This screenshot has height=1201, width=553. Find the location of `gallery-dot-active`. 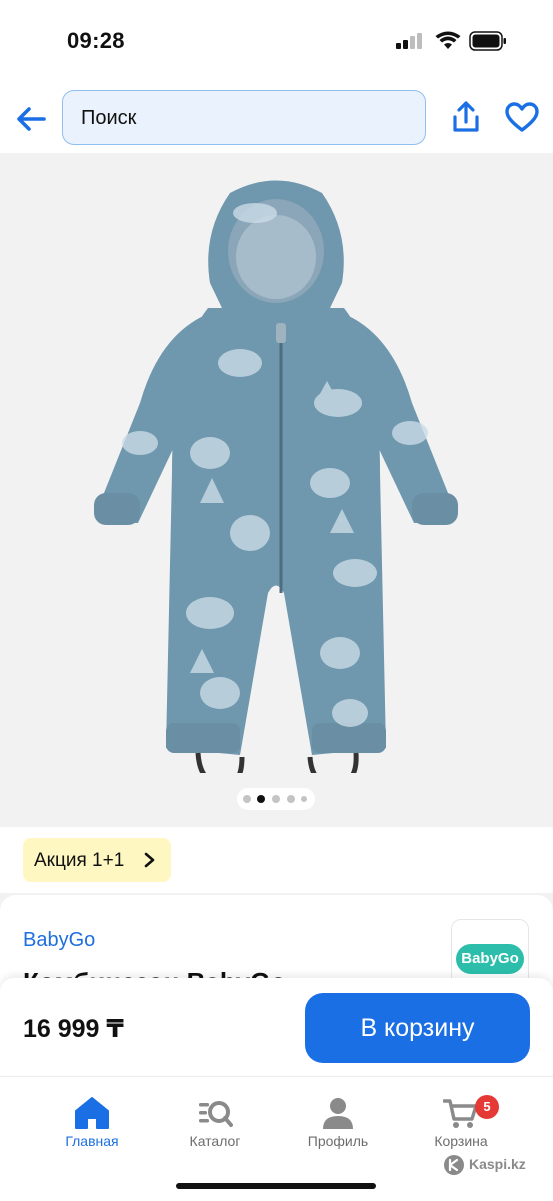

gallery-dot-active is located at coordinates (261, 799).